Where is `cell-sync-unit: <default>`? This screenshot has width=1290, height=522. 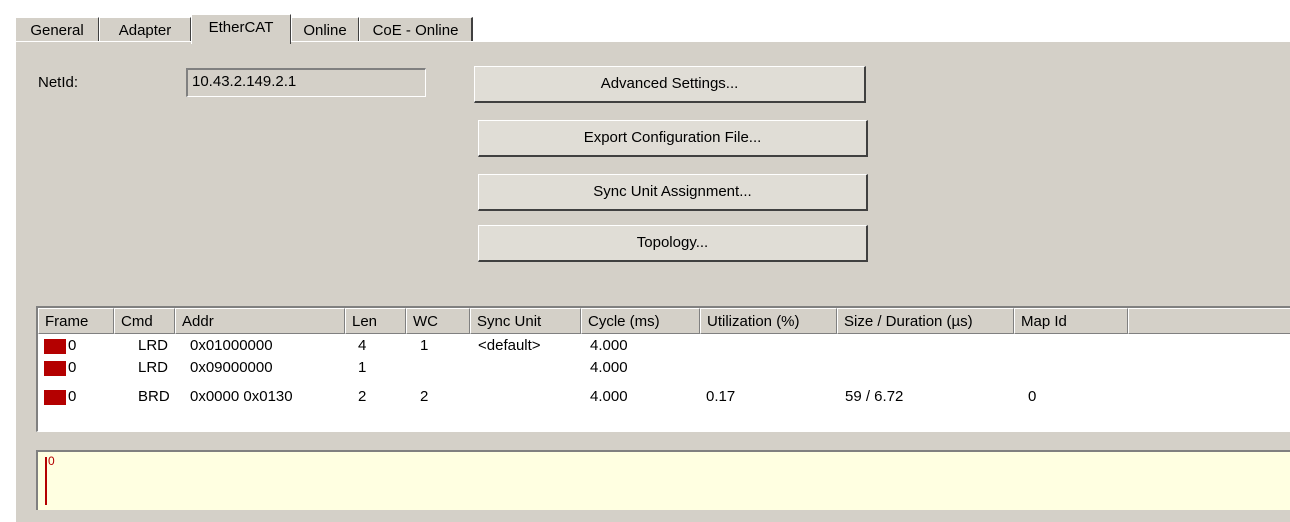 cell-sync-unit: <default> is located at coordinates (509, 345).